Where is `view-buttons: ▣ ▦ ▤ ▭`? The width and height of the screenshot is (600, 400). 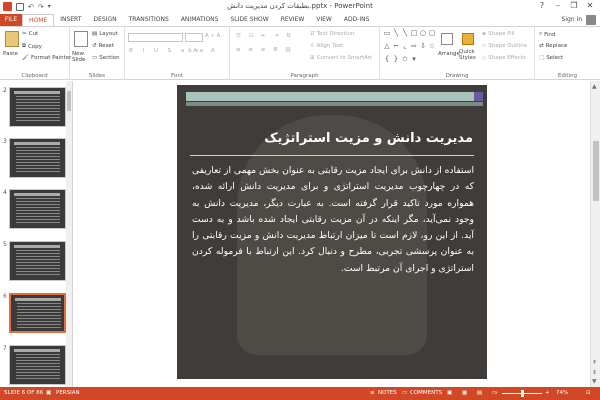
view-buttons: ▣ ▦ ▤ ▭ is located at coordinates (474, 393).